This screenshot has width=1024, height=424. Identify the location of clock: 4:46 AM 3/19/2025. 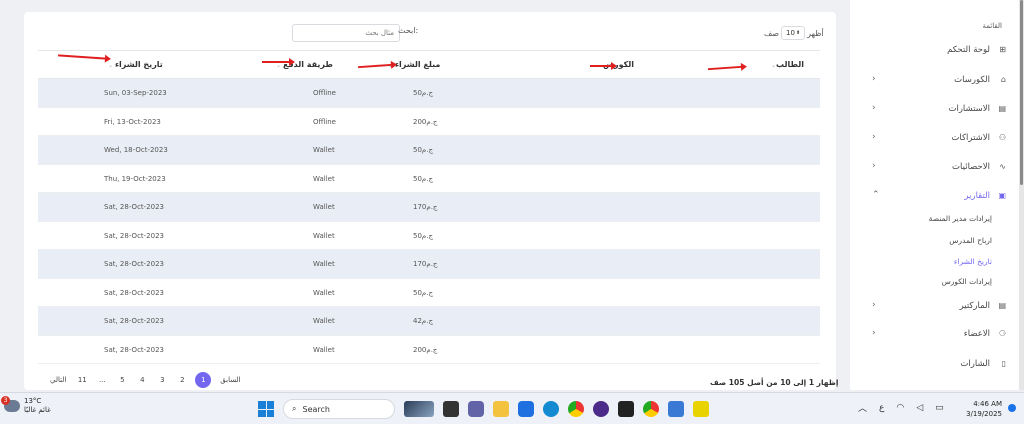
(982, 409).